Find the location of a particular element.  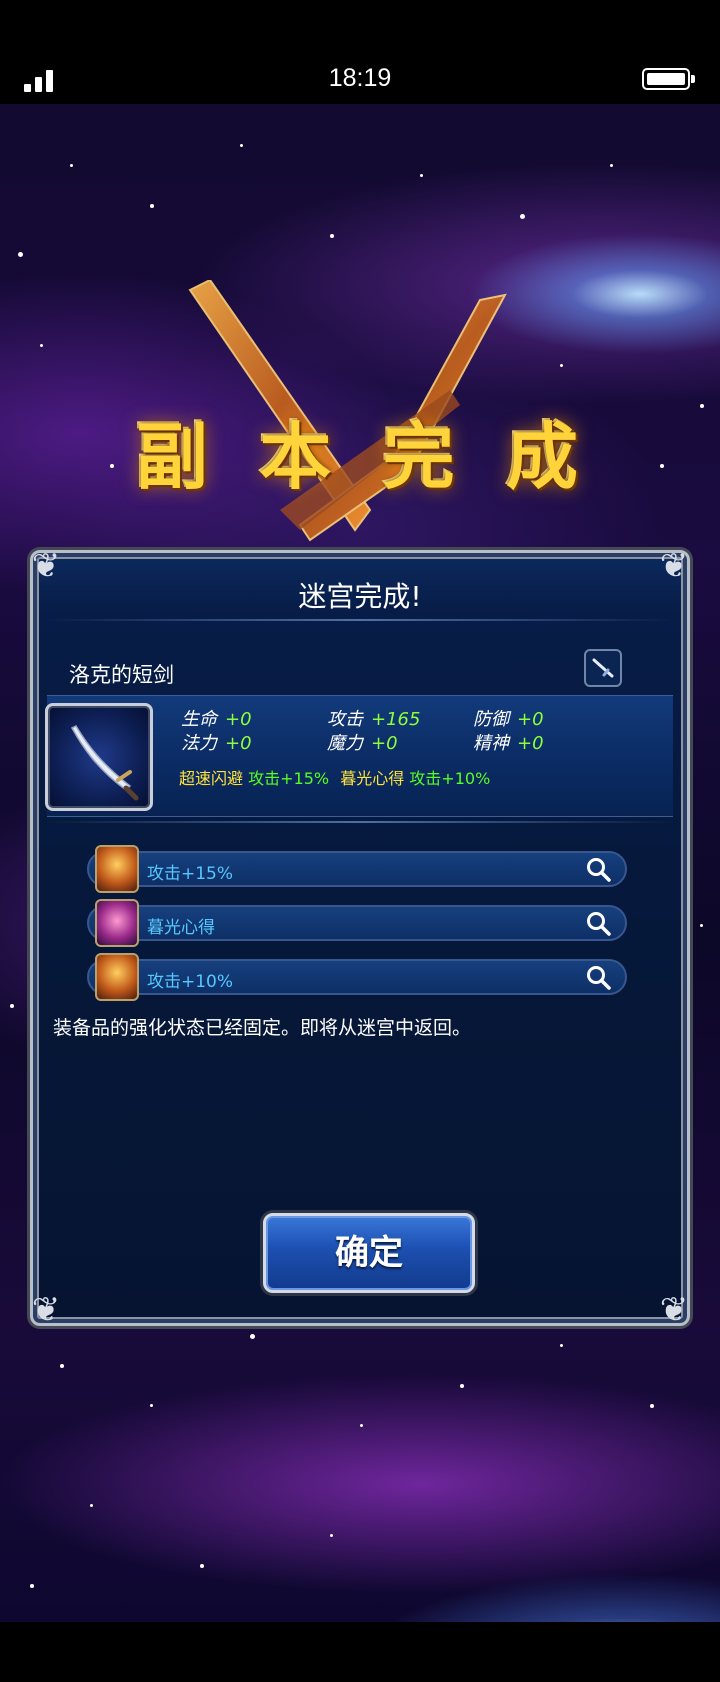

effects-line: 超速闪避 攻击+15% 暮光心得 攻击+10% is located at coordinates (337, 777).